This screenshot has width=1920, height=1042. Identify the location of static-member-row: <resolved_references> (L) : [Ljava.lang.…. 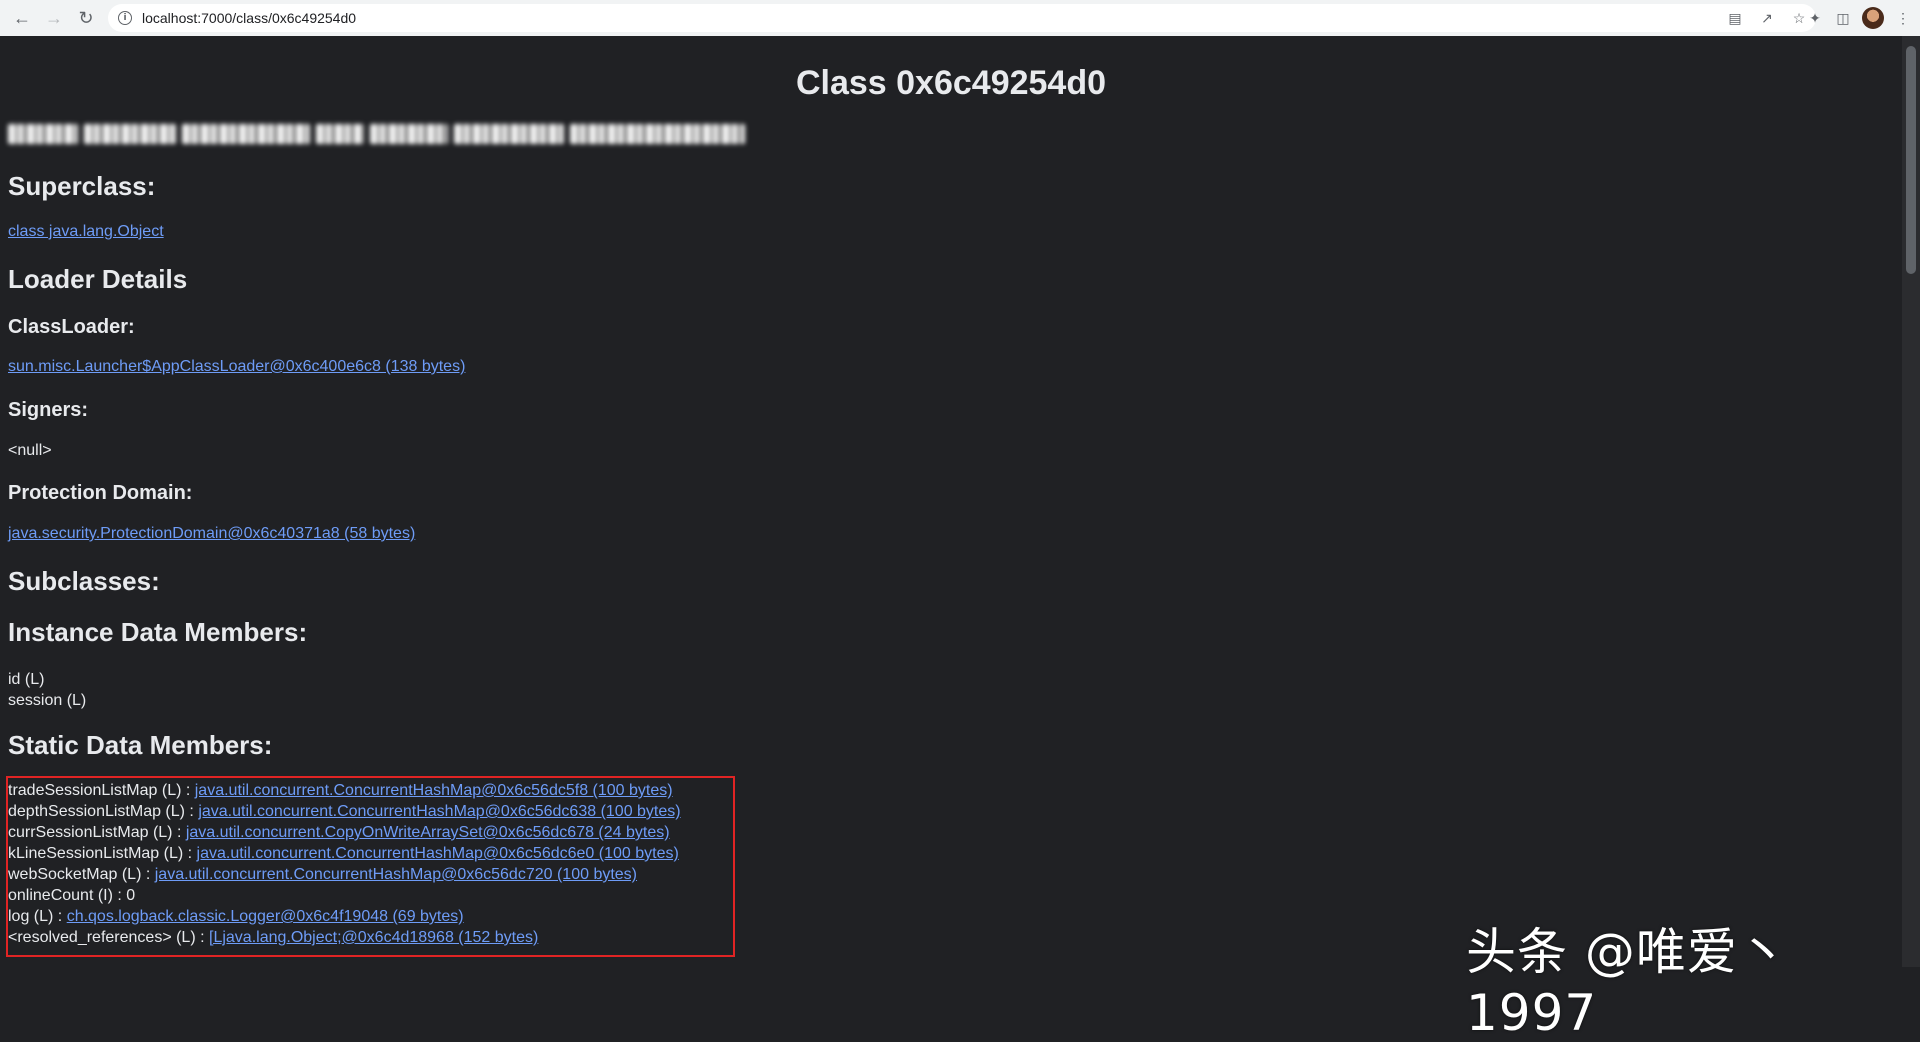
(344, 937).